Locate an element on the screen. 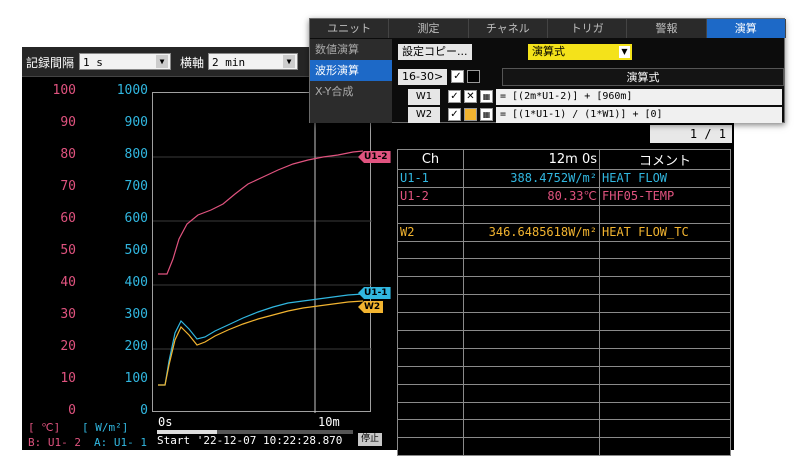 This screenshot has height=458, width=800. cell-comment is located at coordinates (665, 214).